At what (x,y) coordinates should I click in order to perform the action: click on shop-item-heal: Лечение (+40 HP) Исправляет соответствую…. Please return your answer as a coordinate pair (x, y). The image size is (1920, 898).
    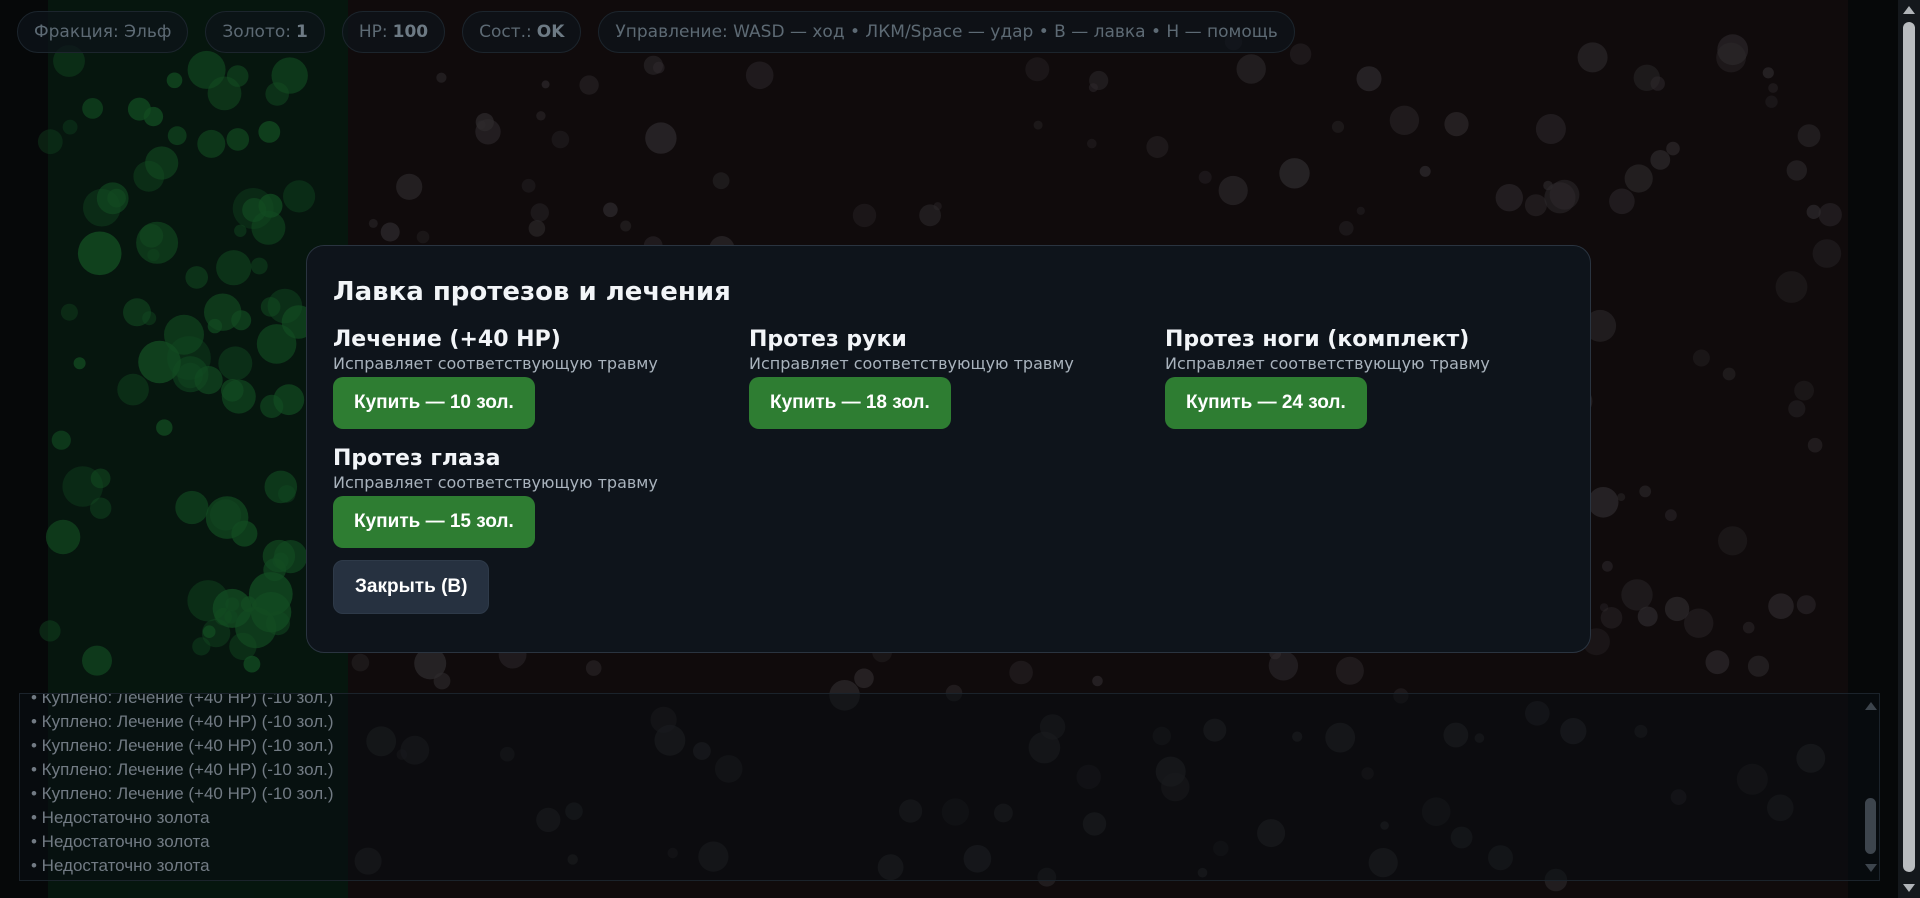
    Looking at the image, I should click on (541, 377).